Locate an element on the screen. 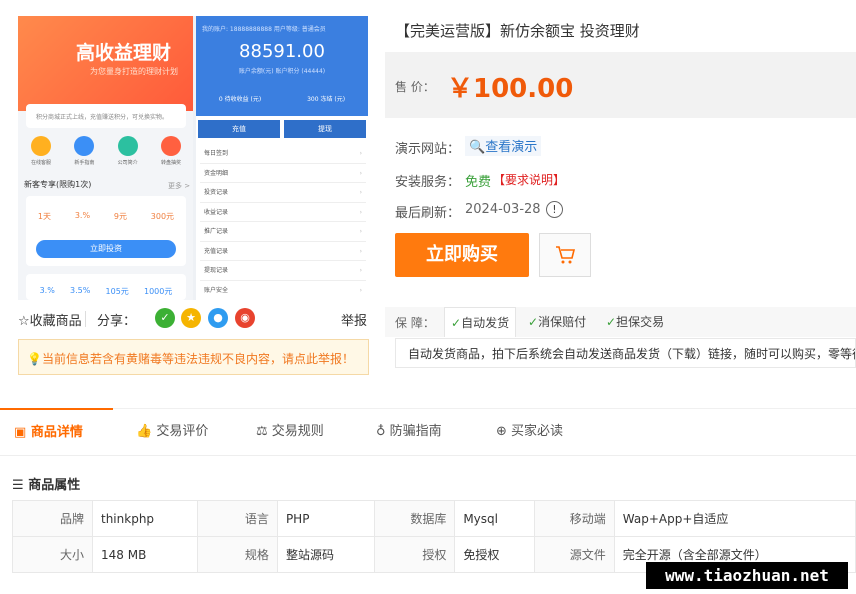 The image size is (856, 594). preview-invest-button: 立即投资 is located at coordinates (106, 249).